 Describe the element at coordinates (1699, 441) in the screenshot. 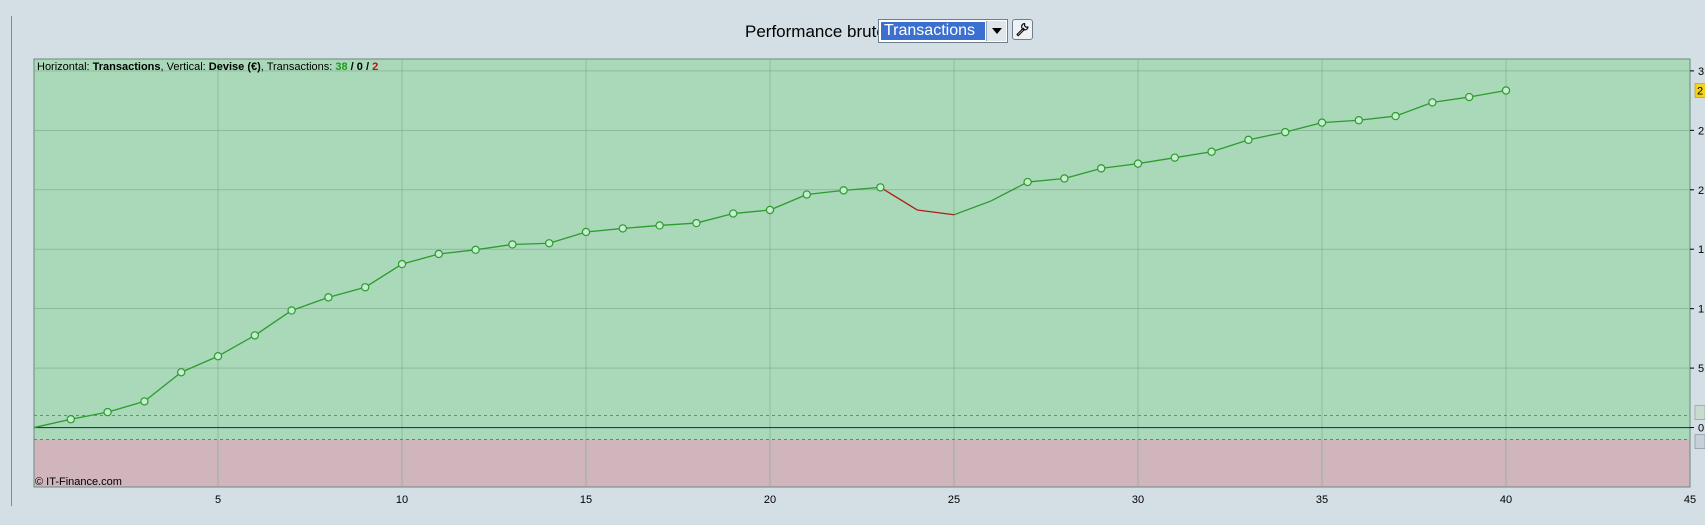

I see `lower-band-marker` at that location.